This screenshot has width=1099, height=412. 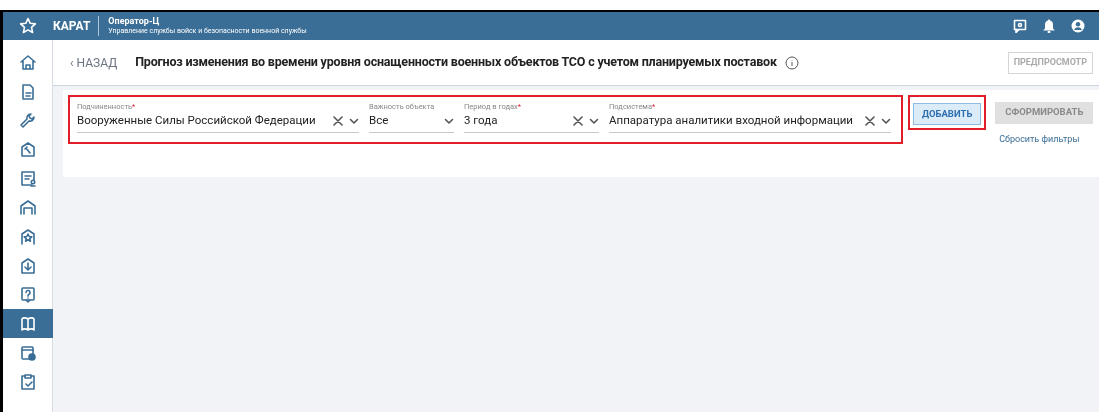 I want to click on download-icon, so click(x=27, y=265).